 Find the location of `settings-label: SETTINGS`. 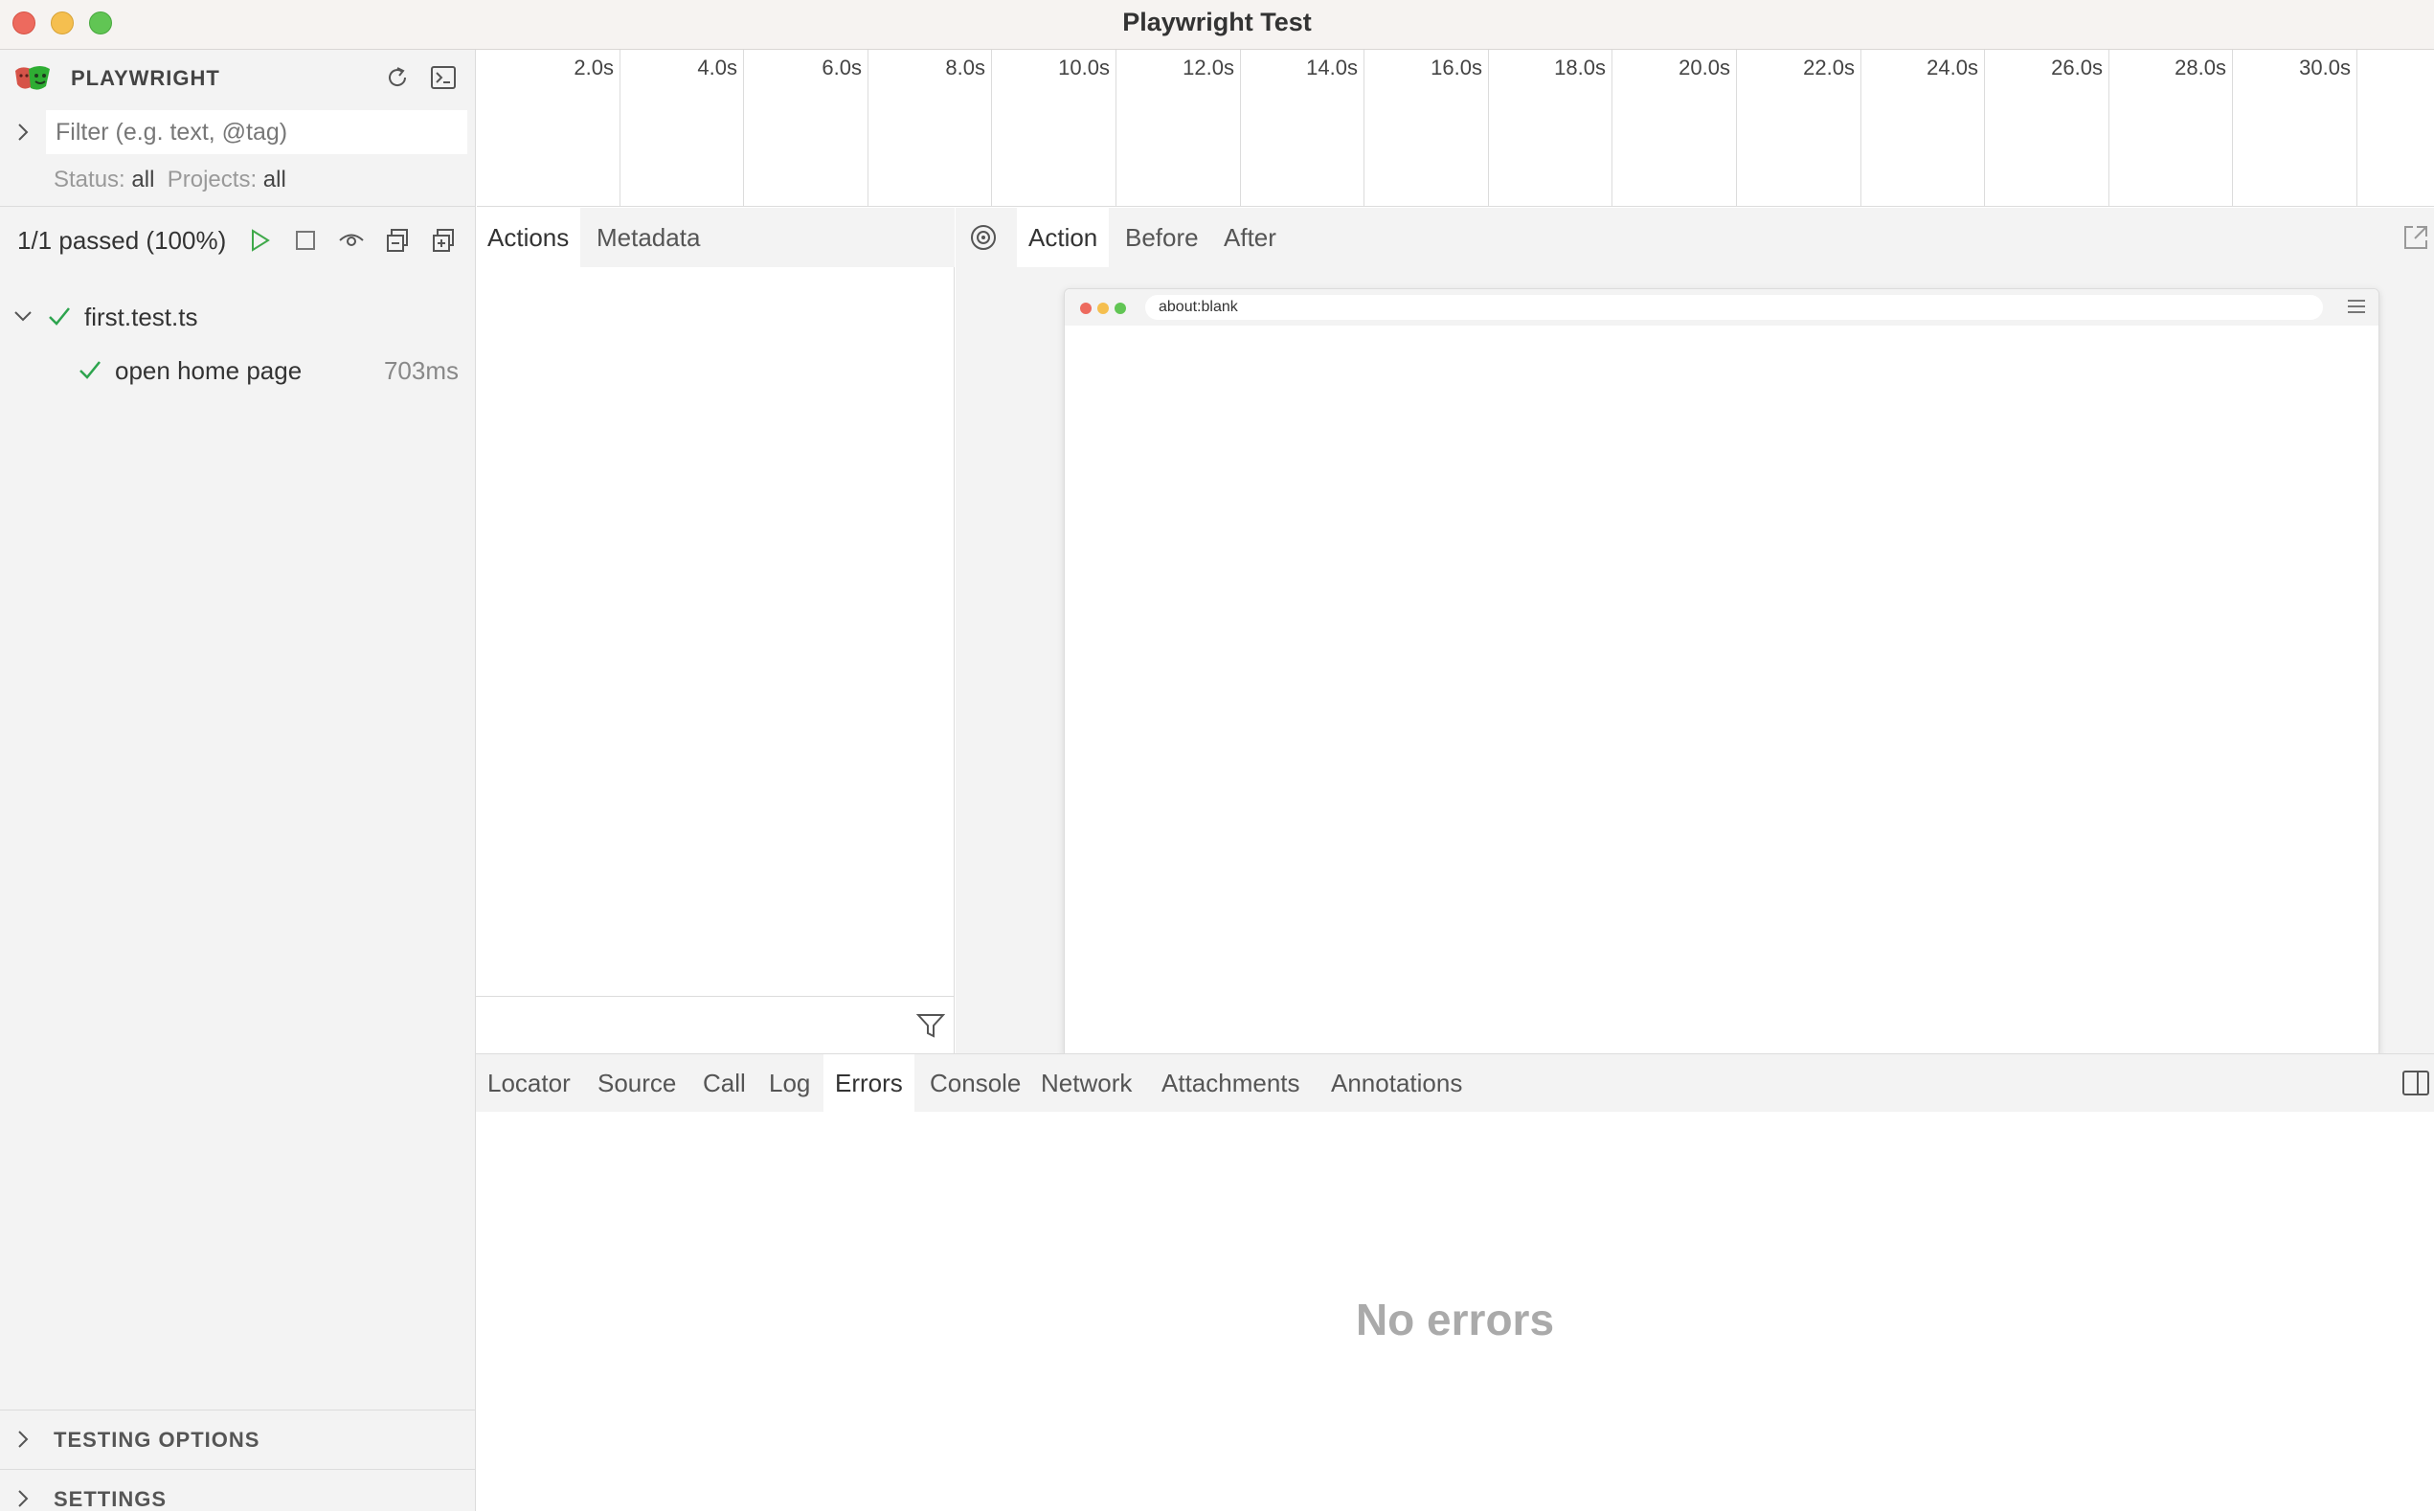

settings-label: SETTINGS is located at coordinates (111, 1499).